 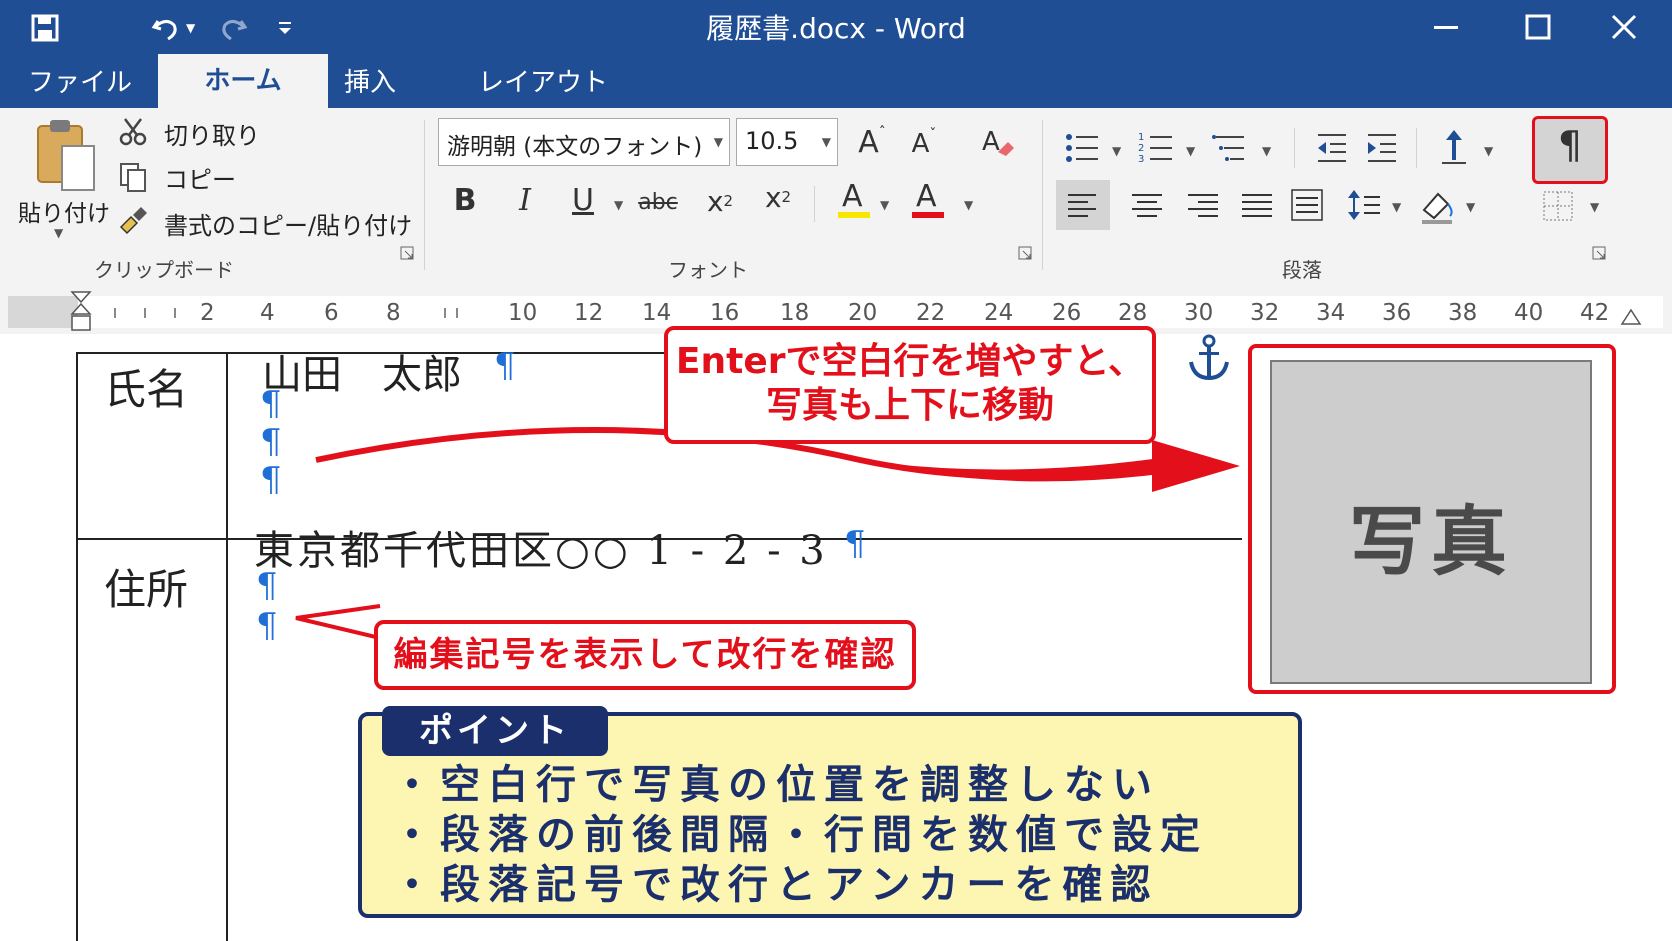 What do you see at coordinates (658, 202) in the screenshot?
I see `strikethrough-icon: abc` at bounding box center [658, 202].